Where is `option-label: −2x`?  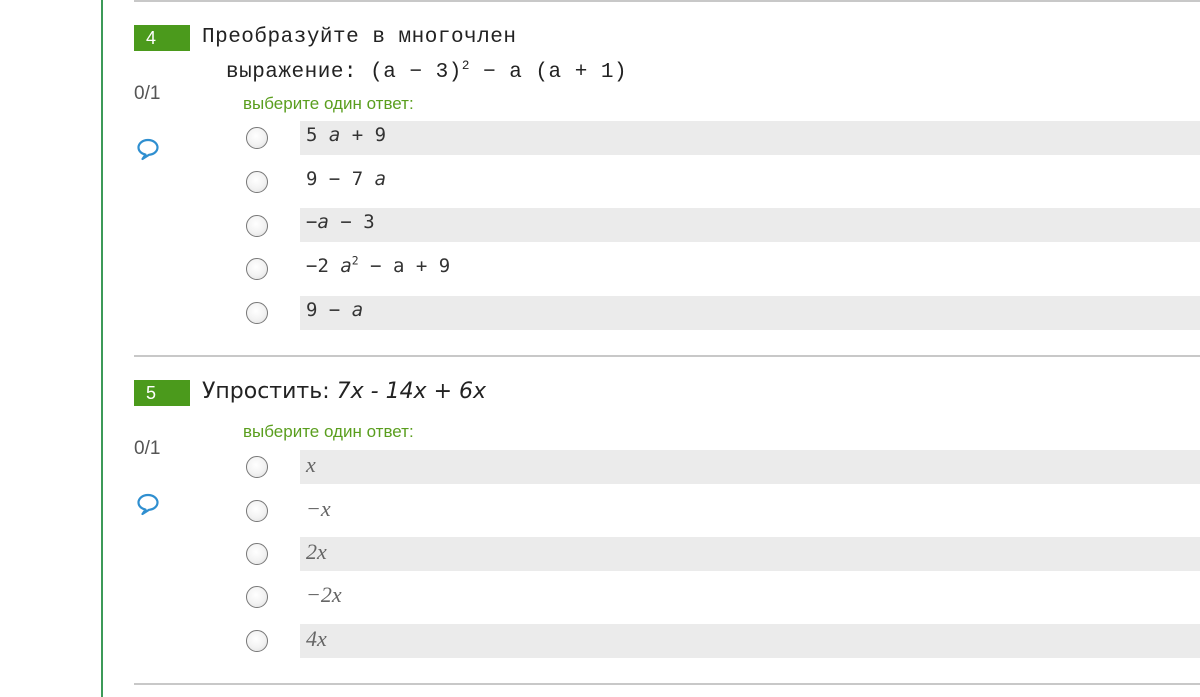
option-label: −2x is located at coordinates (324, 594).